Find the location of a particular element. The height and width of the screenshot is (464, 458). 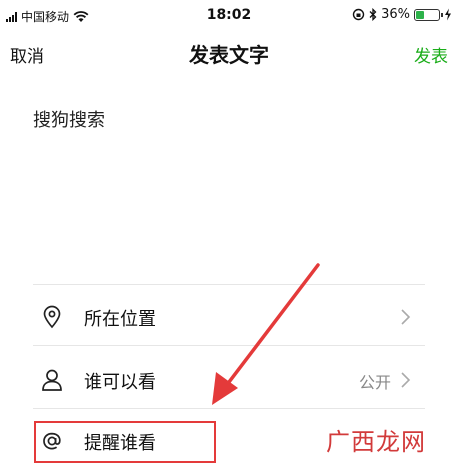

battery-icon is located at coordinates (428, 14).